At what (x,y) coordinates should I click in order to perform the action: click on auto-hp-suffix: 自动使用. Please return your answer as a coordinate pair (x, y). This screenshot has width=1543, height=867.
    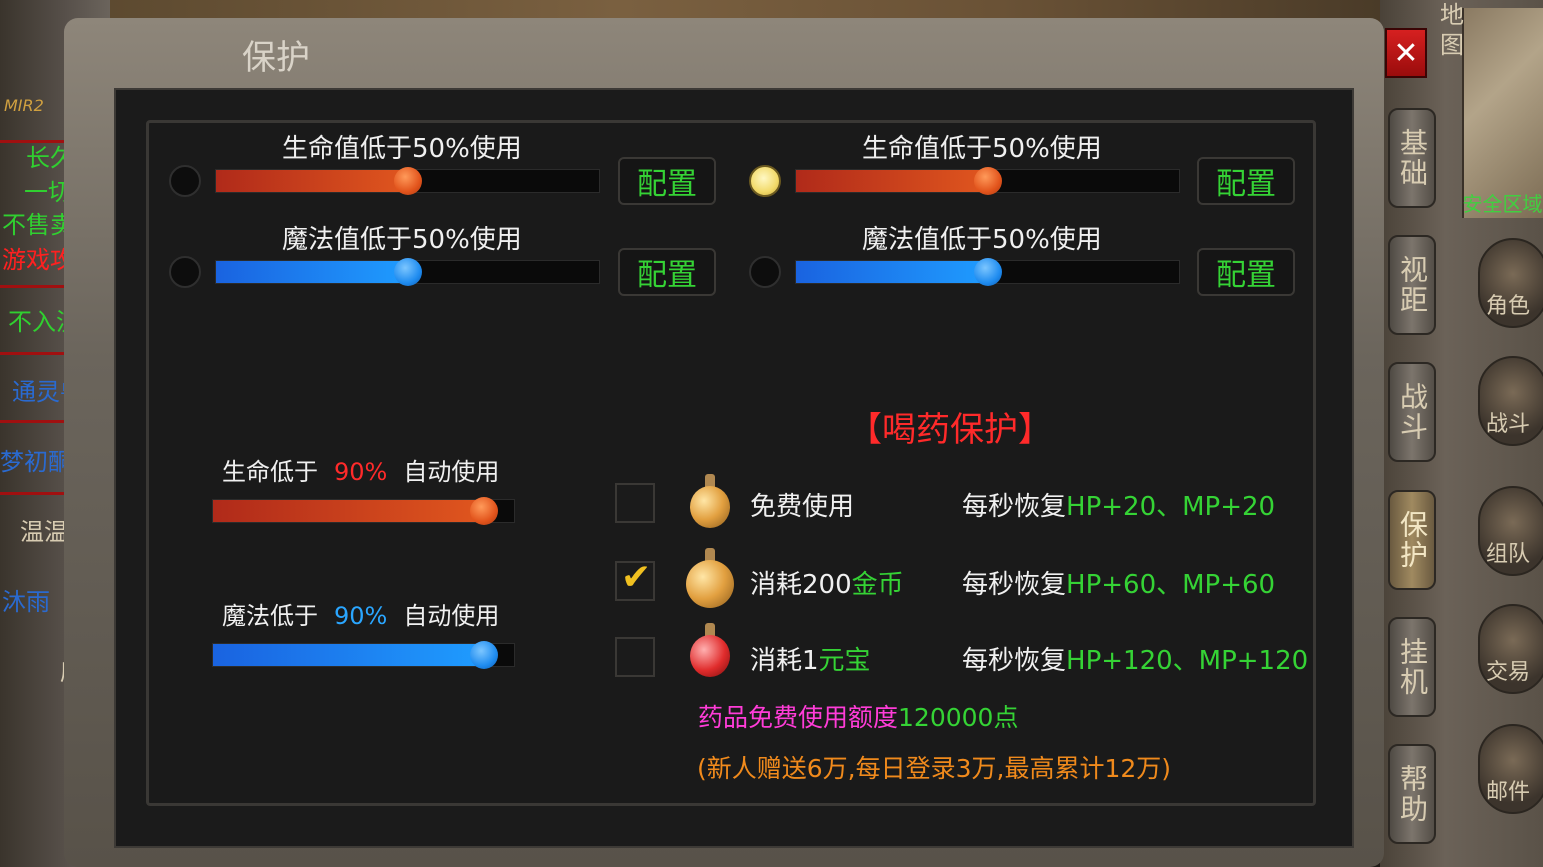
    Looking at the image, I should click on (451, 472).